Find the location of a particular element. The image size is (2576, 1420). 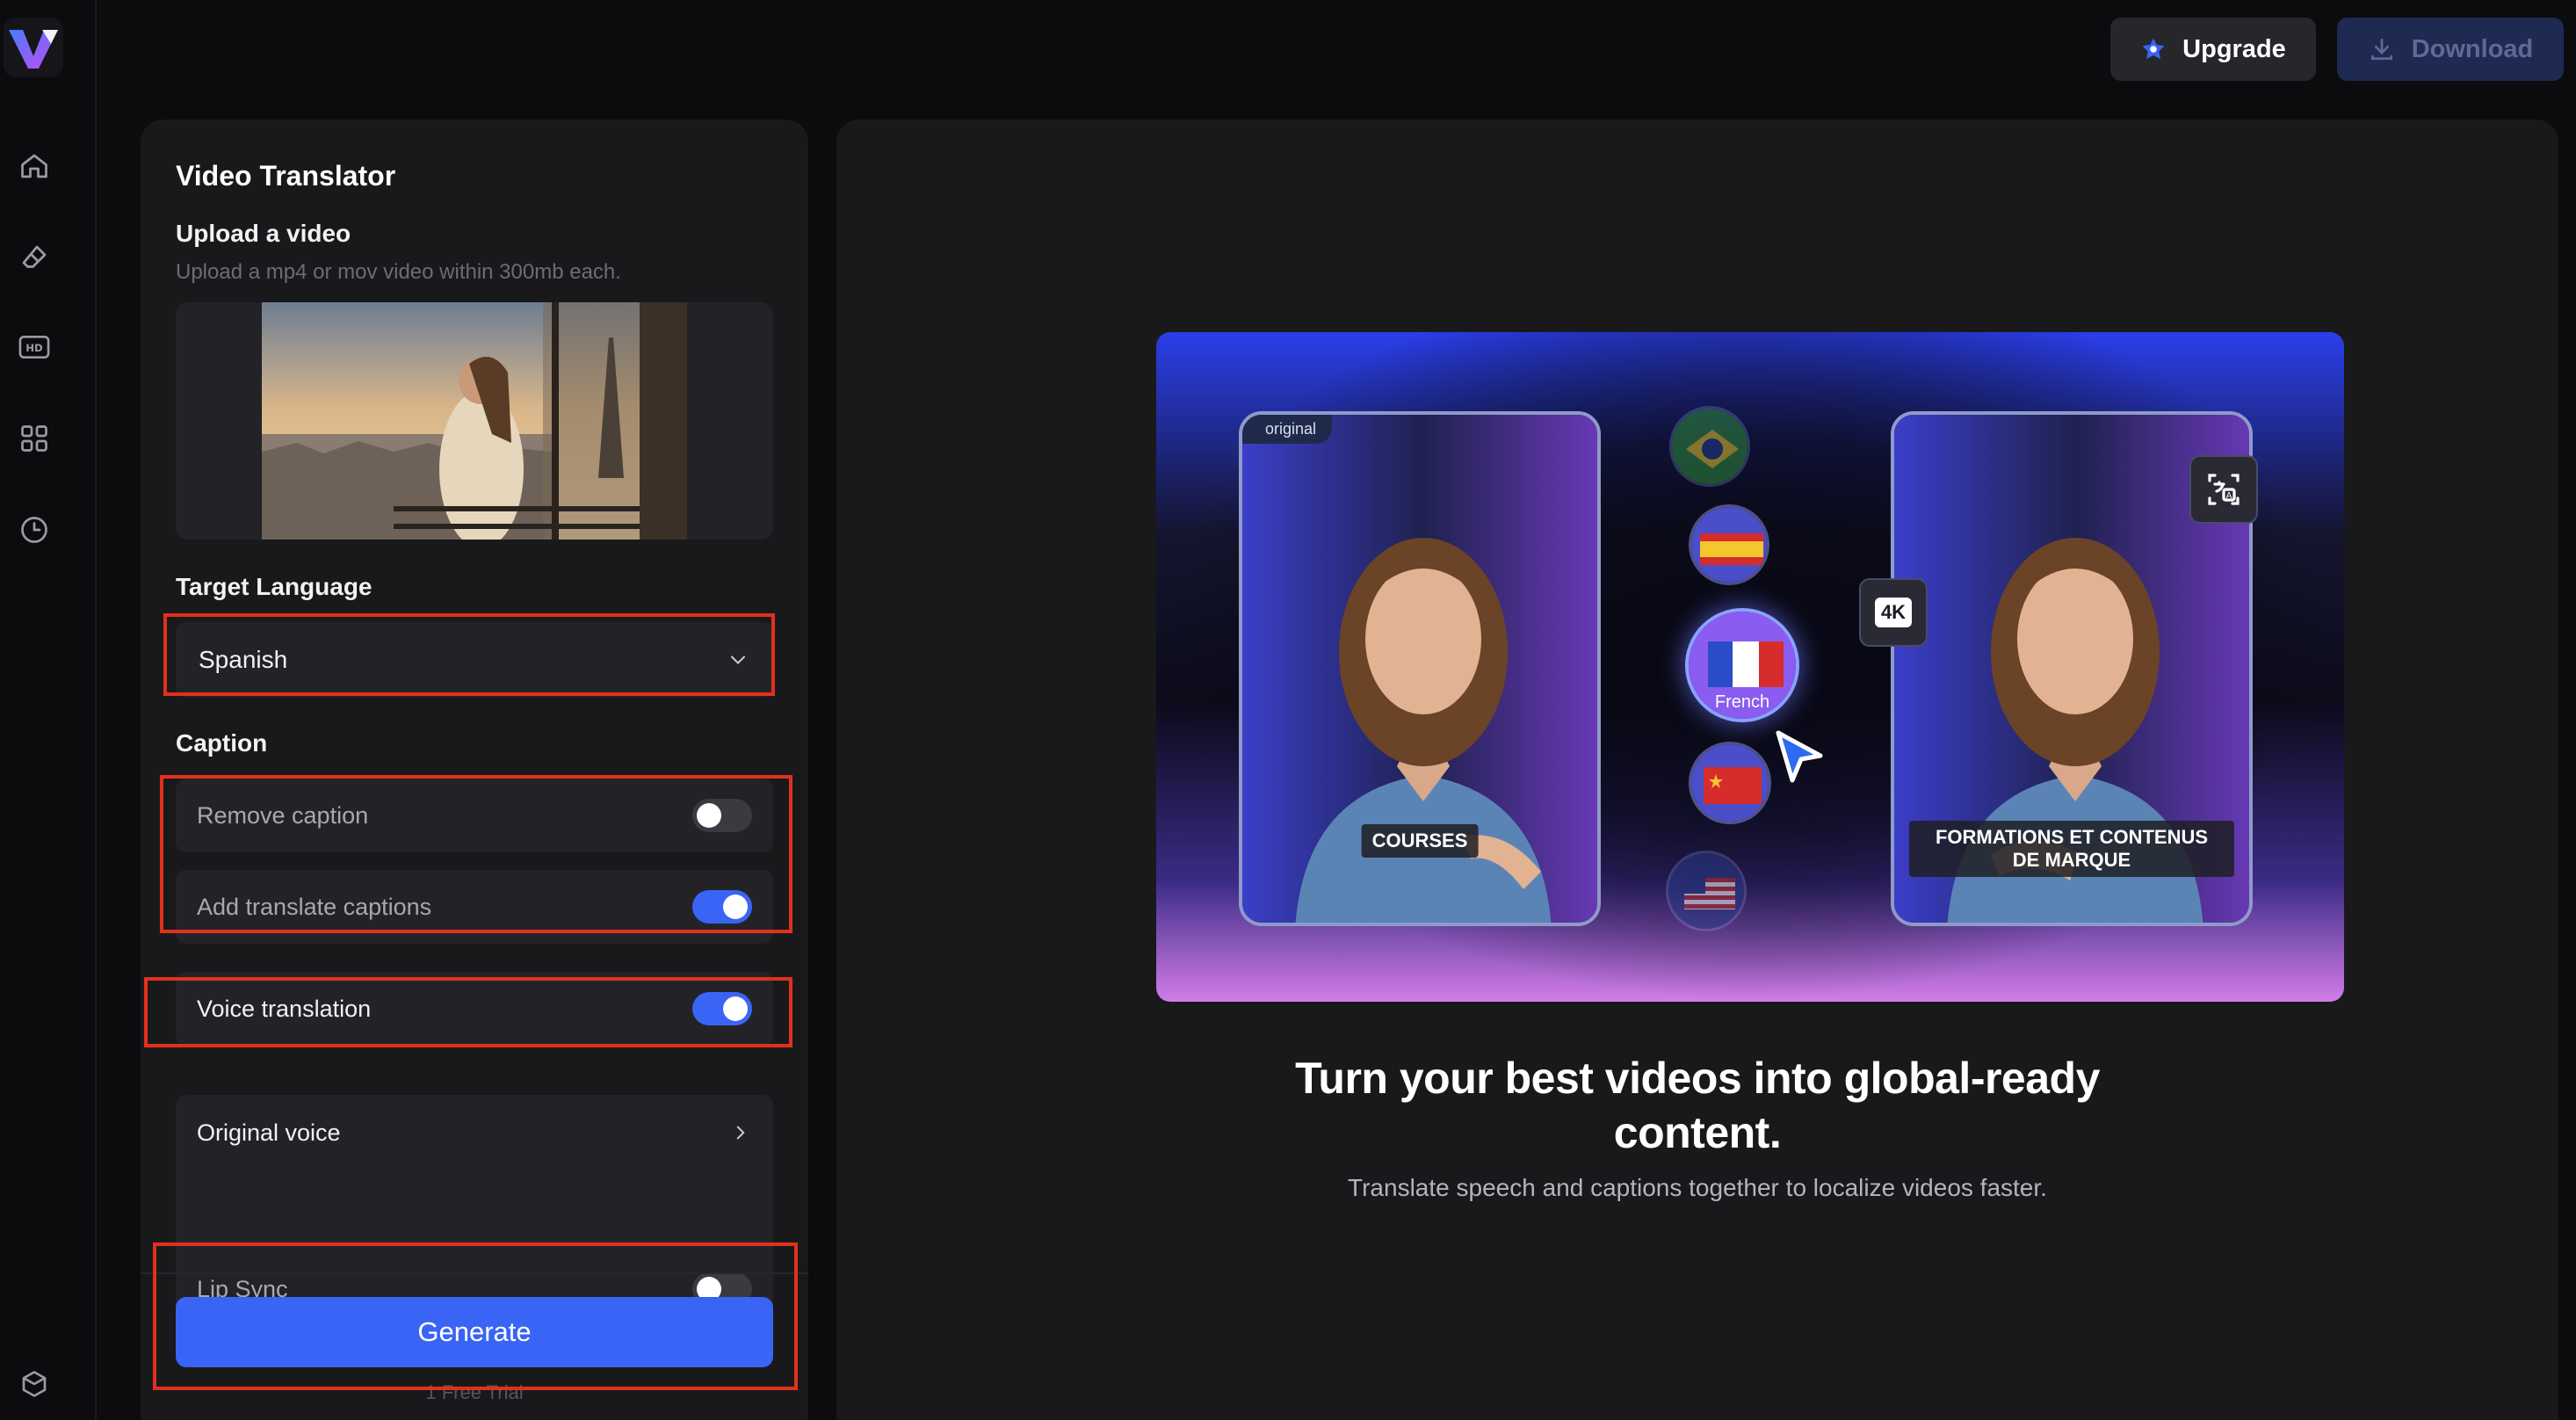

promo-headline-line2: content. is located at coordinates (1697, 1132).